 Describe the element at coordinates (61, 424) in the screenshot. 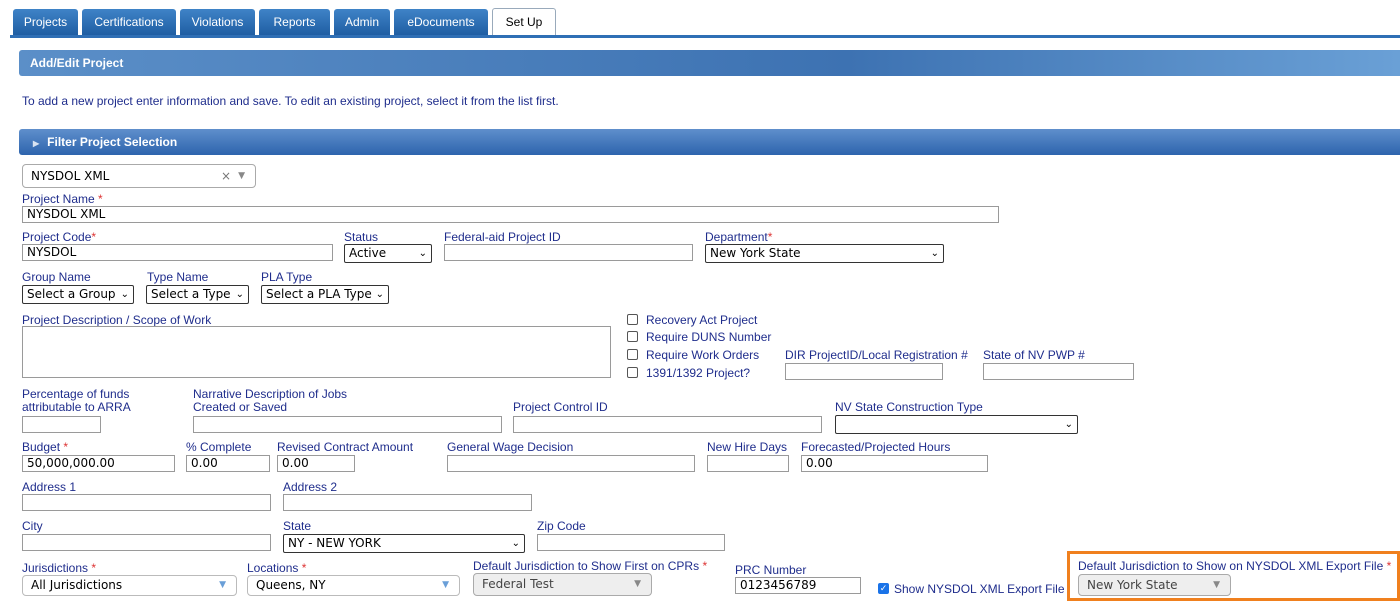

I see `arra-pct-input` at that location.